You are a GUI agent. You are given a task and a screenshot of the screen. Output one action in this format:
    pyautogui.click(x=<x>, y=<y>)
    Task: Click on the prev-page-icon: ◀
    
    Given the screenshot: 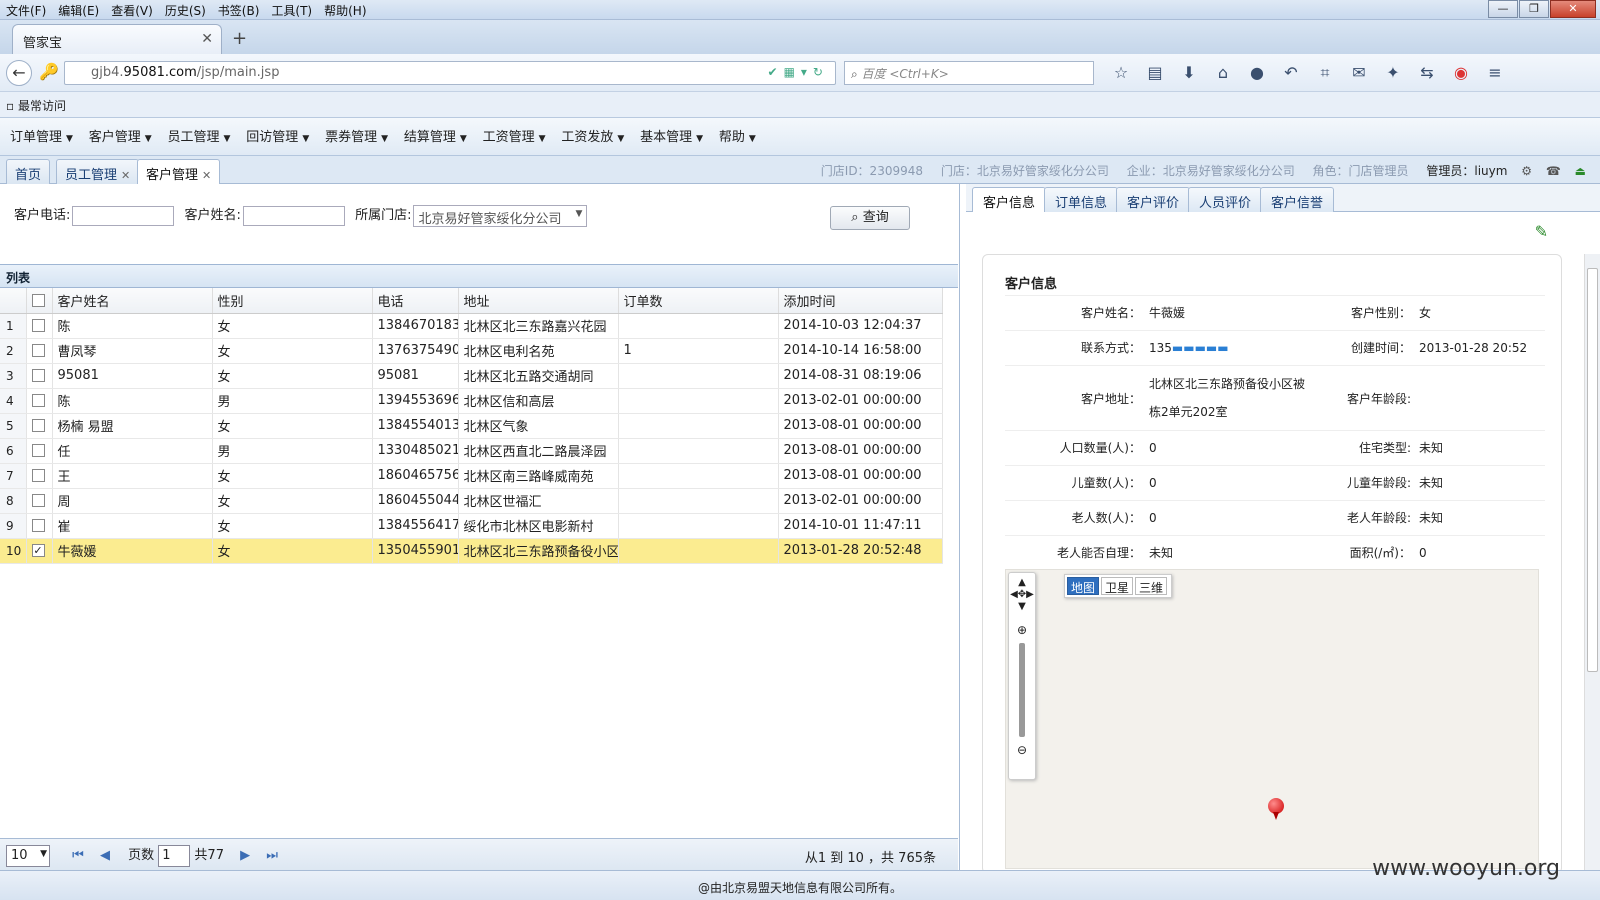 What is the action you would take?
    pyautogui.click(x=105, y=855)
    